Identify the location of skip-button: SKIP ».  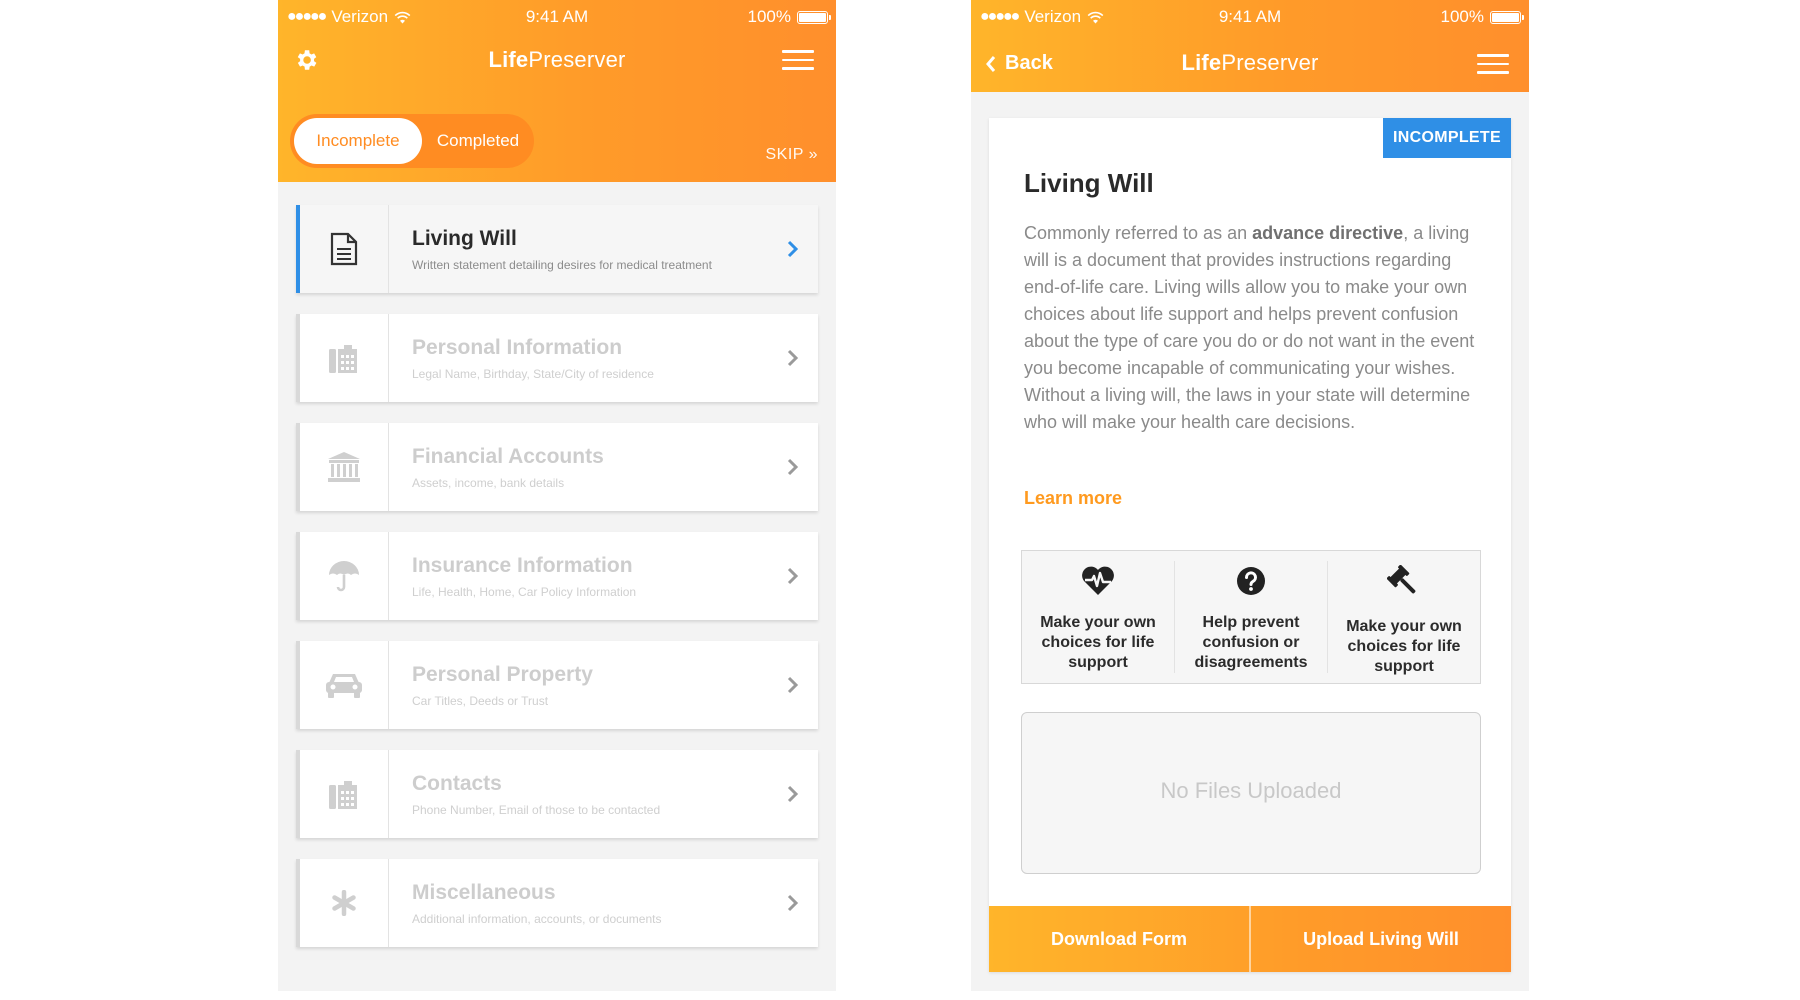
(791, 155).